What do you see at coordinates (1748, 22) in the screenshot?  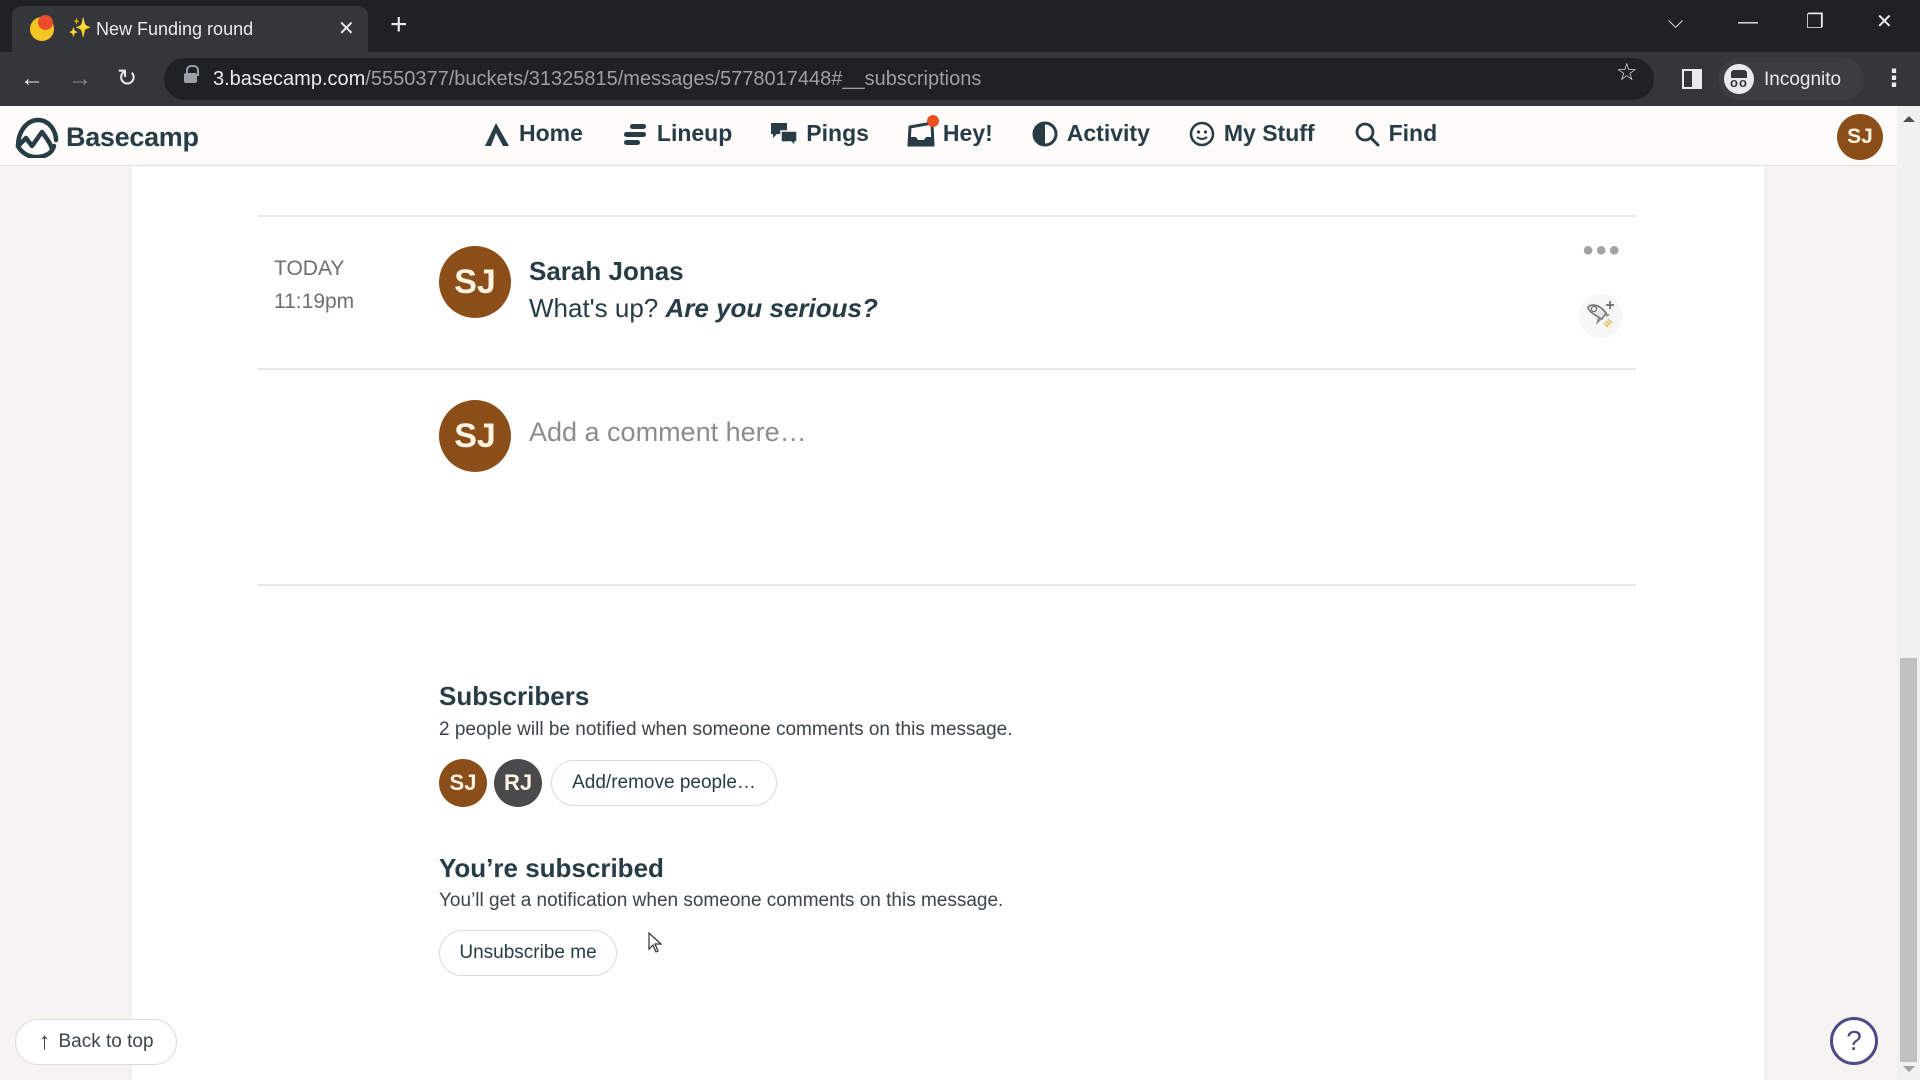 I see `minimize-button: —` at bounding box center [1748, 22].